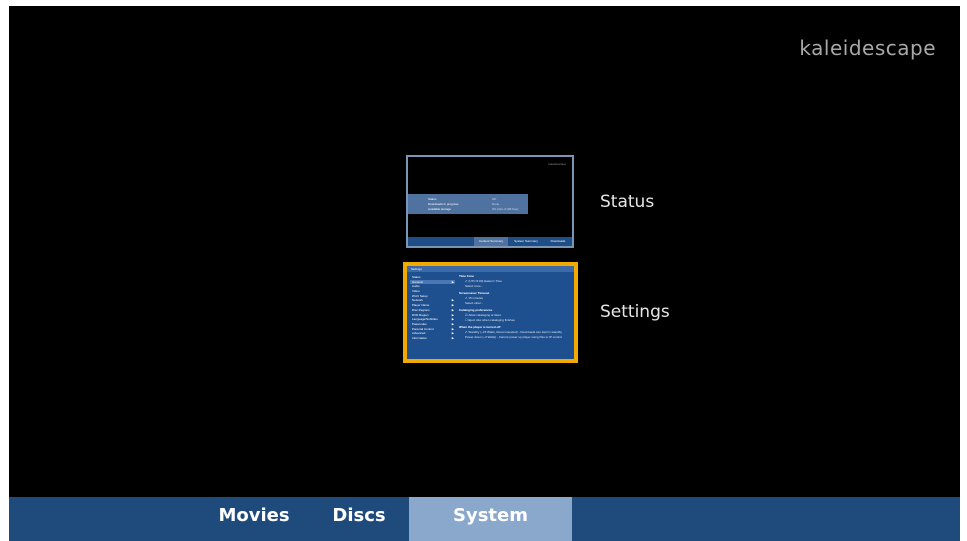  What do you see at coordinates (432, 199) in the screenshot?
I see `status-row-label: Status` at bounding box center [432, 199].